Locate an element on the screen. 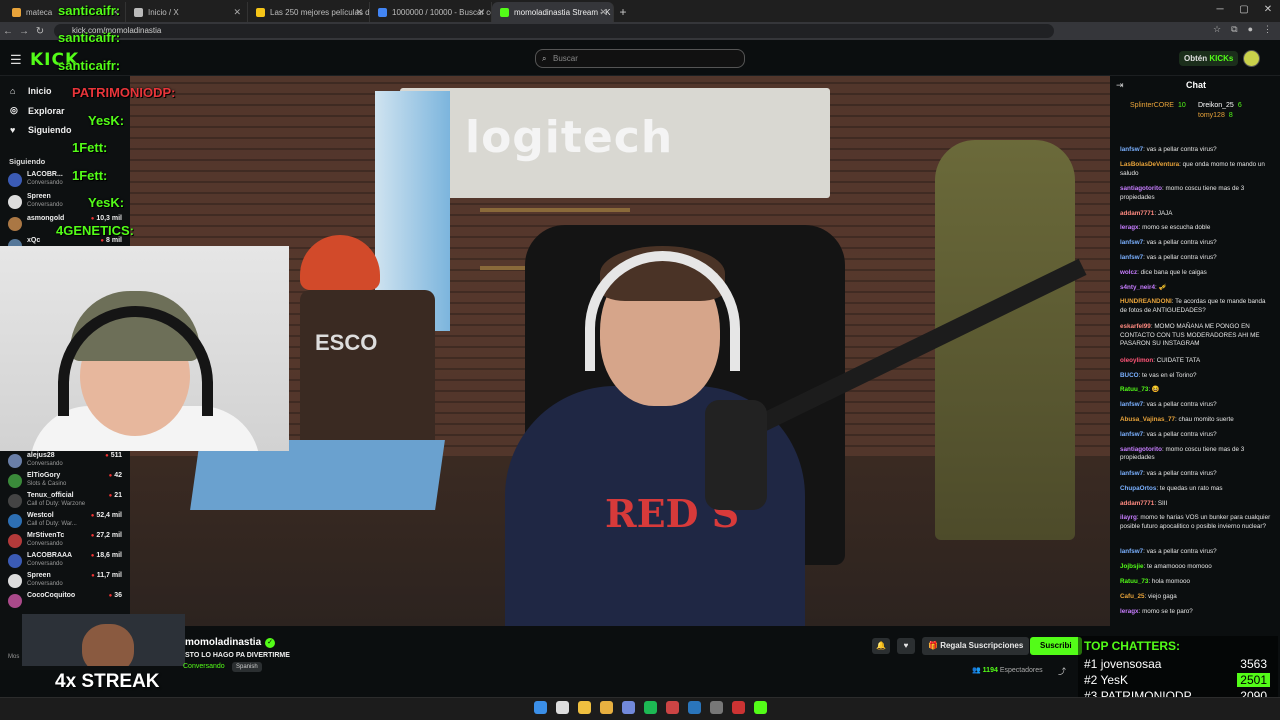  back-icon: ← is located at coordinates (8, 31).